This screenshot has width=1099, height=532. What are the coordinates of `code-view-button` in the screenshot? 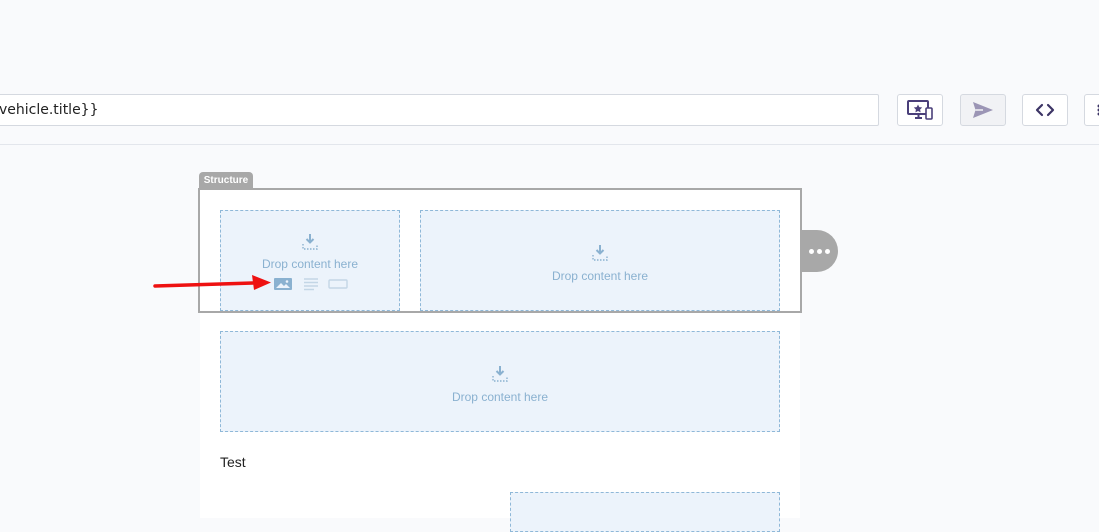 It's located at (1045, 110).